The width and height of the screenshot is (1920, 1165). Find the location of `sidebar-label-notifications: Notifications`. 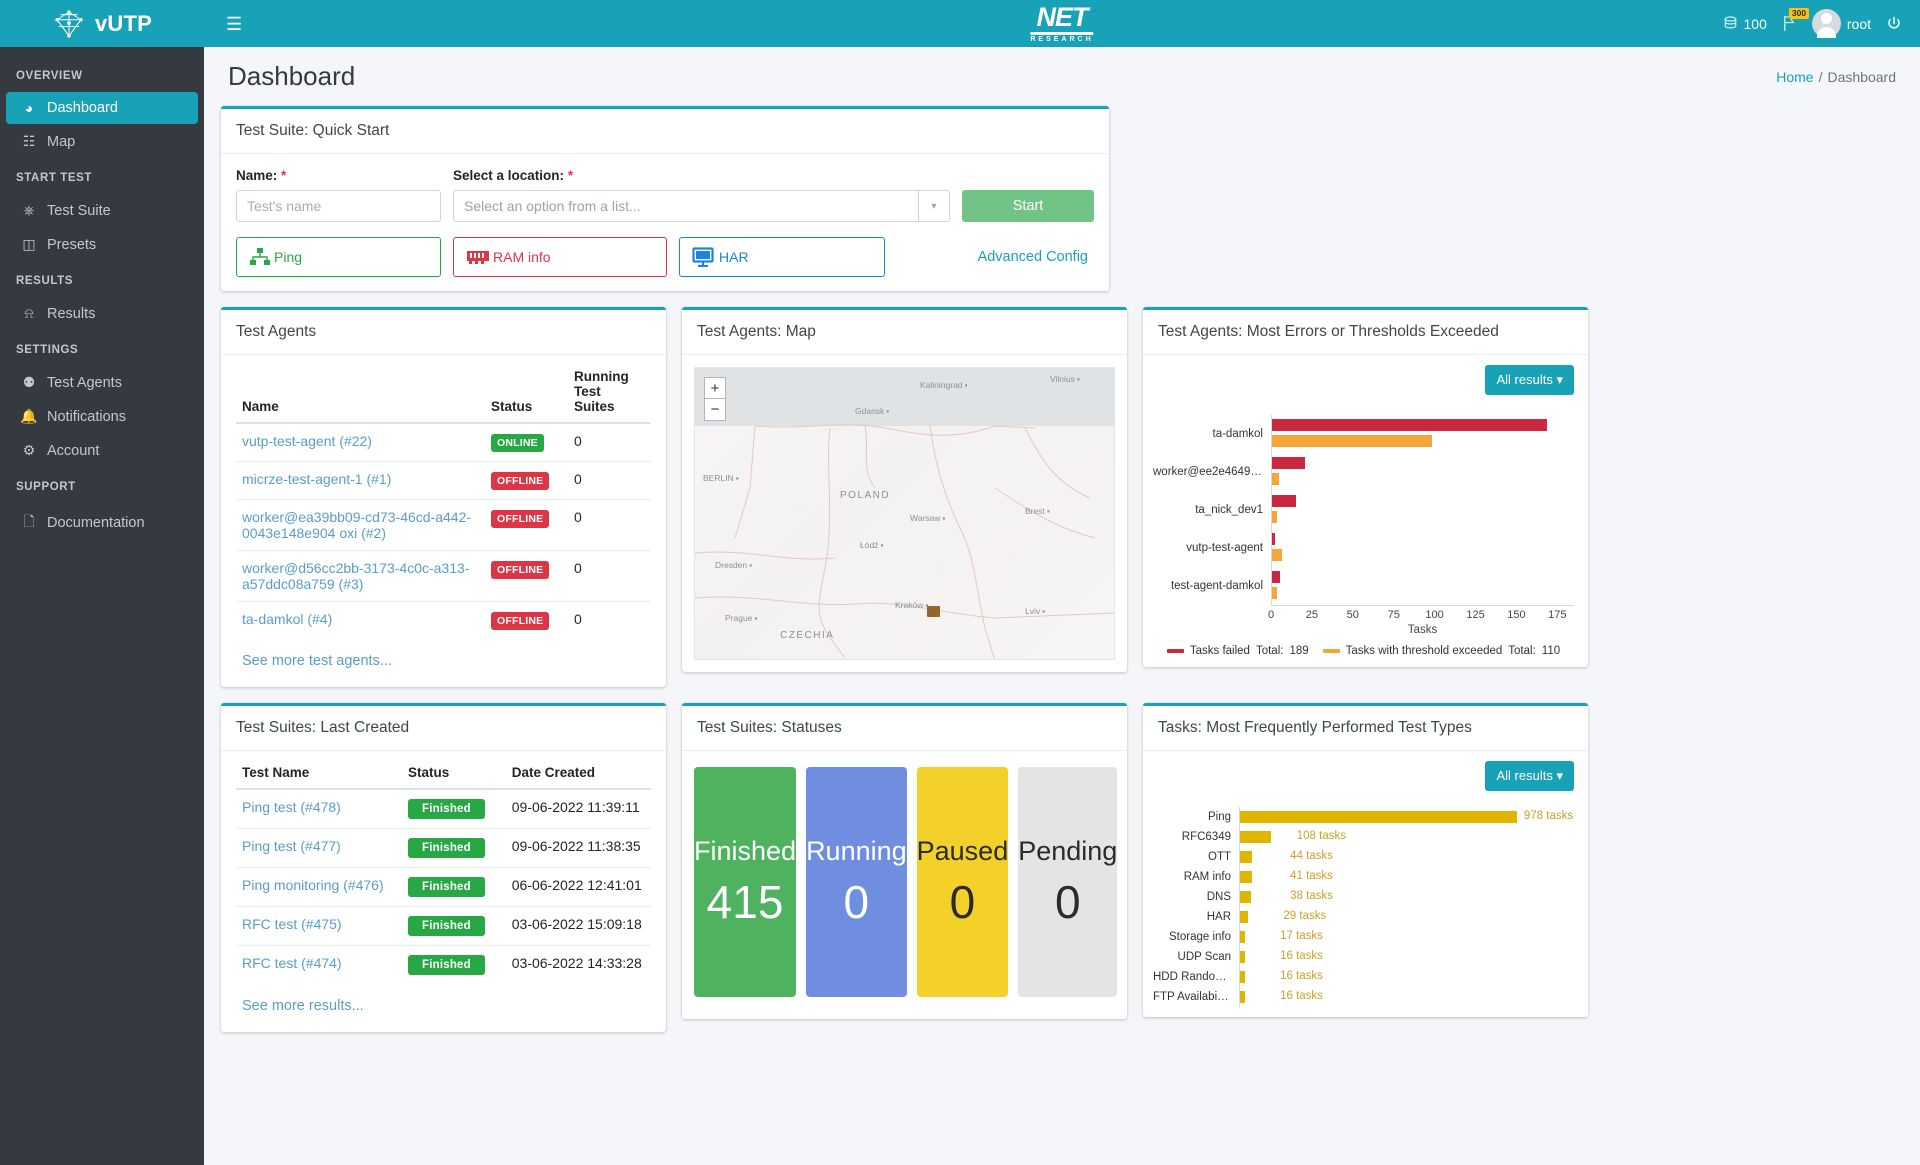

sidebar-label-notifications: Notifications is located at coordinates (86, 416).